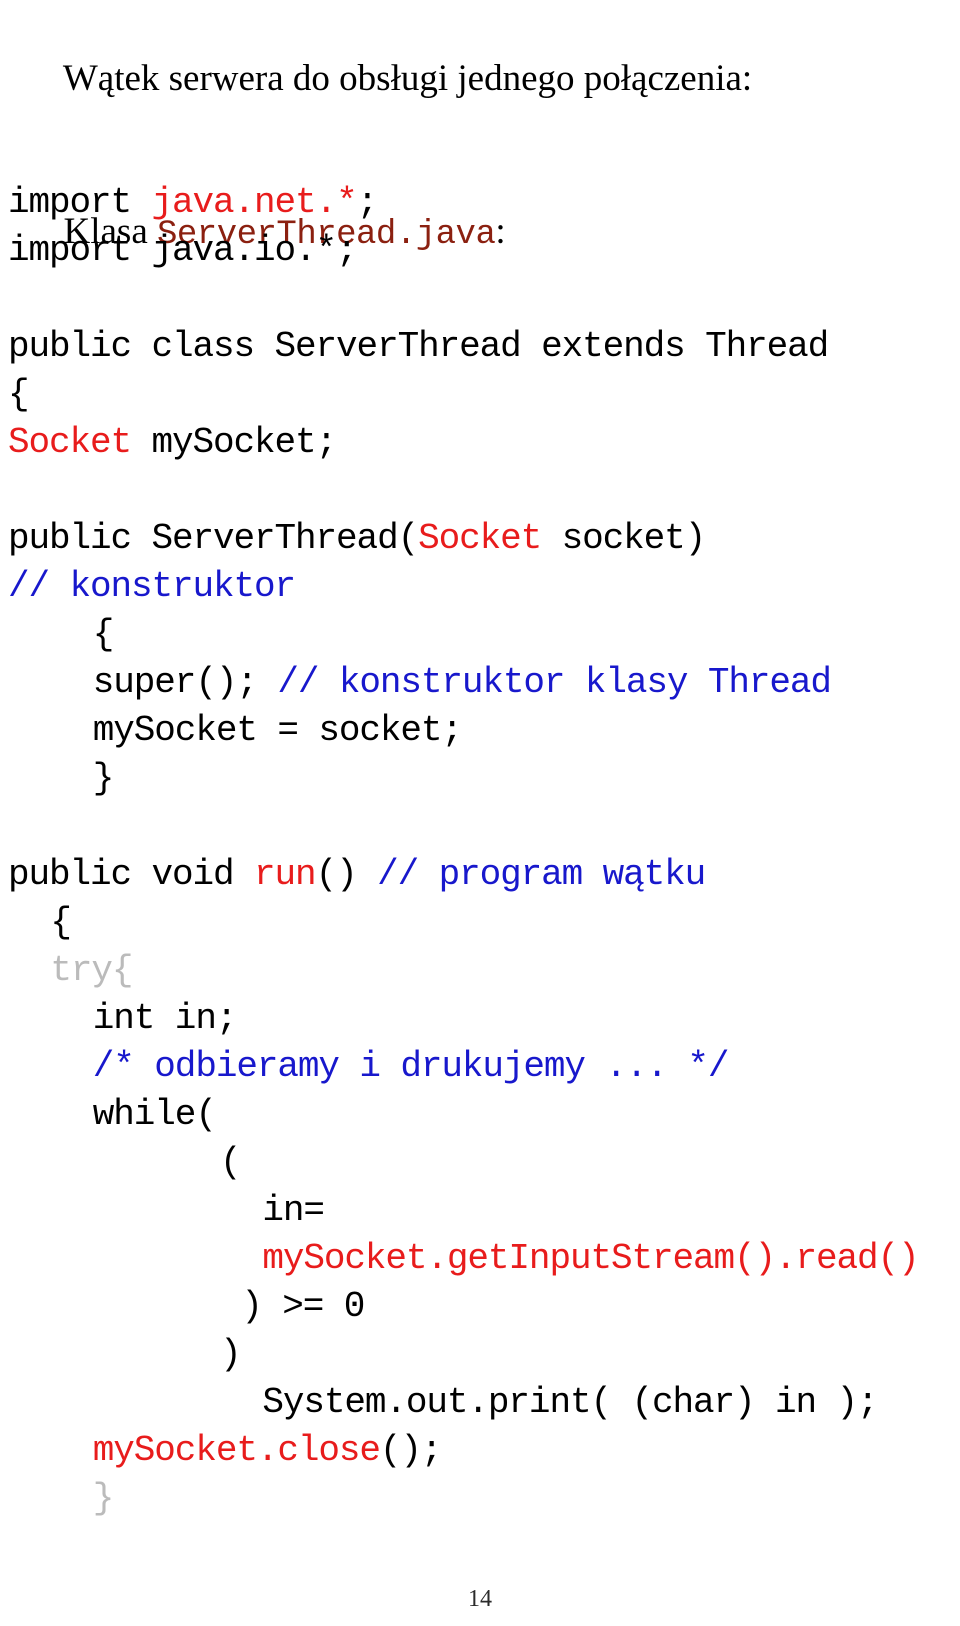 The image size is (960, 1626). What do you see at coordinates (570, 1402) in the screenshot?
I see `code-token-black: System.out.print( (char) in );` at bounding box center [570, 1402].